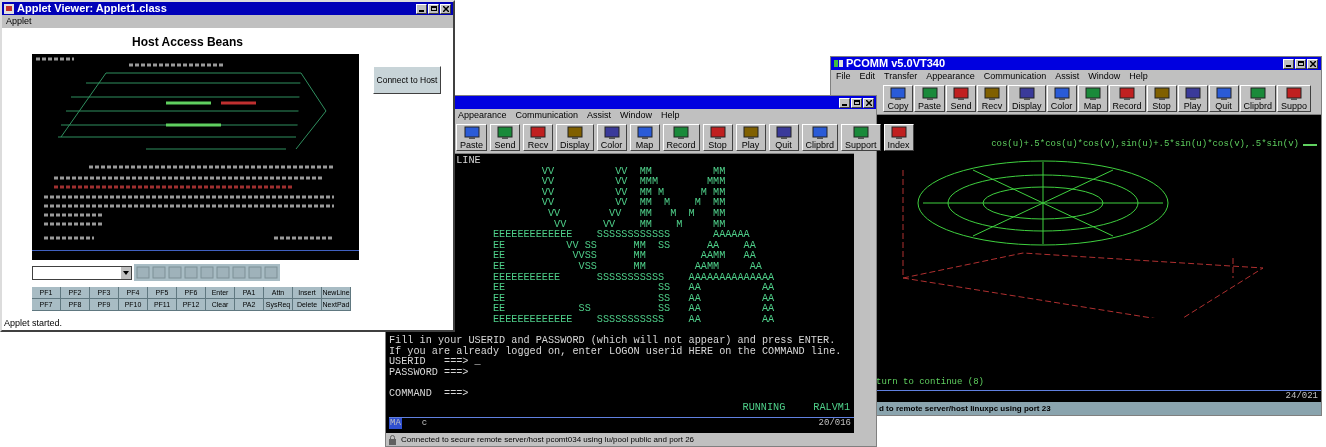 The height and width of the screenshot is (447, 1326). What do you see at coordinates (831, 408) in the screenshot?
I see `system-name: RALVM1` at bounding box center [831, 408].